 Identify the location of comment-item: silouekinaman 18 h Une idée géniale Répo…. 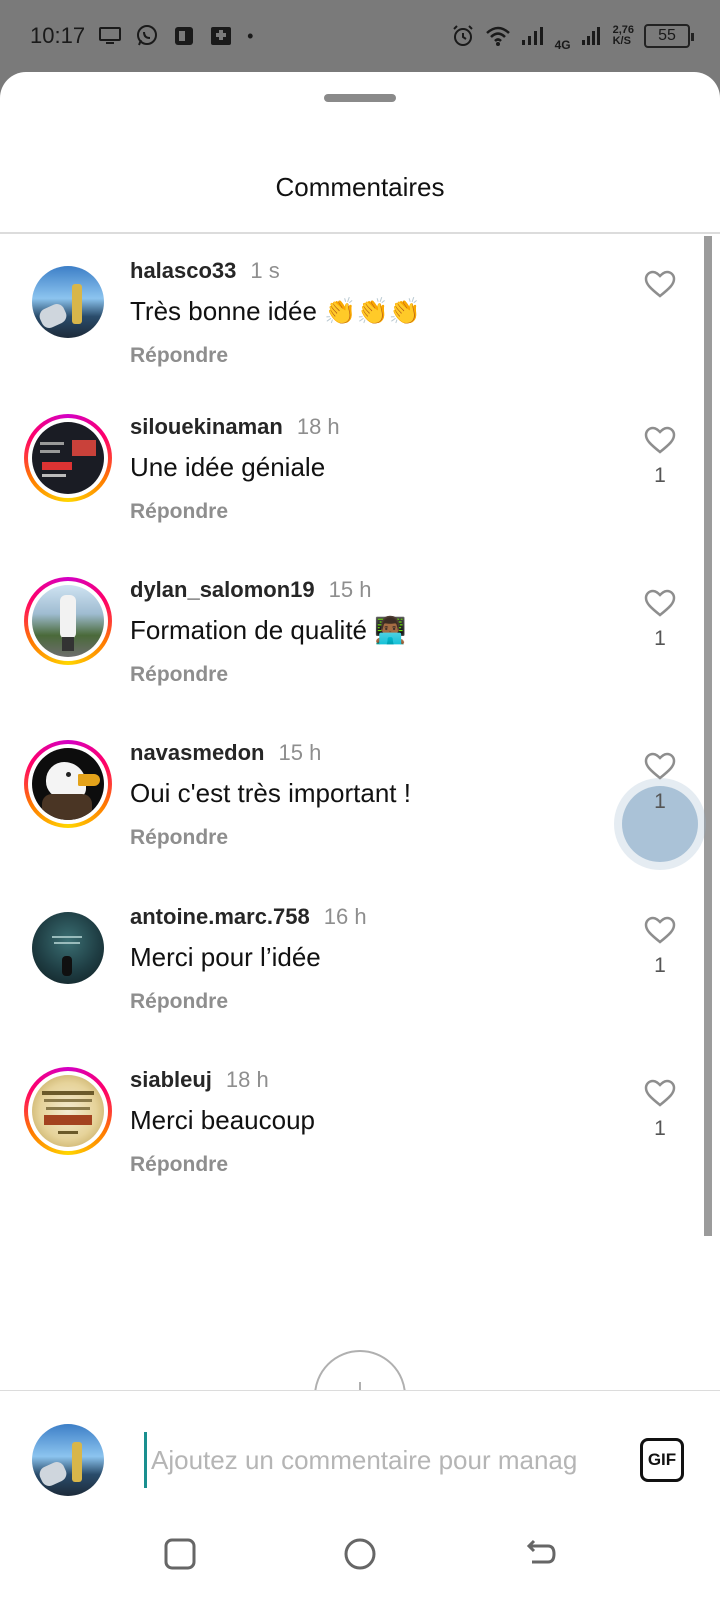
(350, 498).